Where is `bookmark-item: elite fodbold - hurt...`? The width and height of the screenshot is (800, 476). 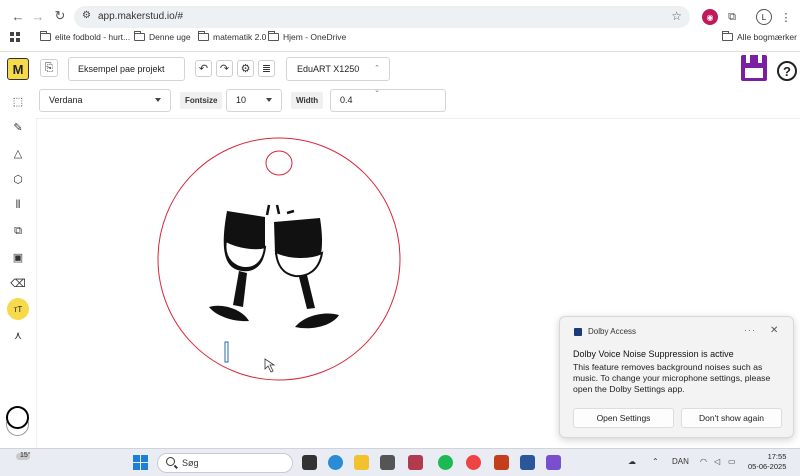
bookmark-item: elite fodbold - hurt... is located at coordinates (85, 36).